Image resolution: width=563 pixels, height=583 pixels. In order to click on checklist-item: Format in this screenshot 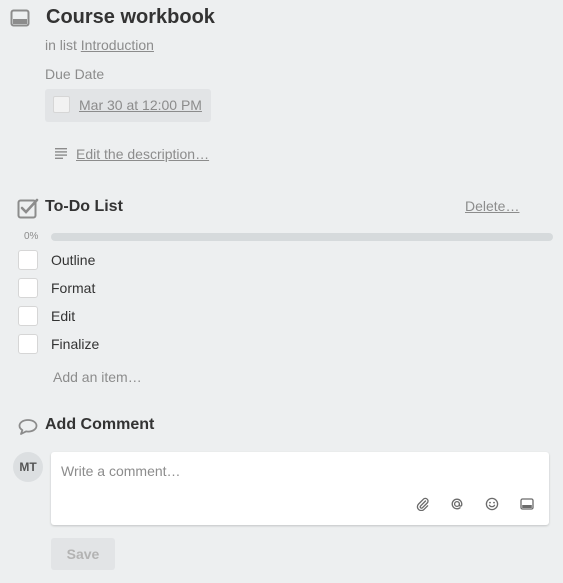, I will do `click(278, 289)`.